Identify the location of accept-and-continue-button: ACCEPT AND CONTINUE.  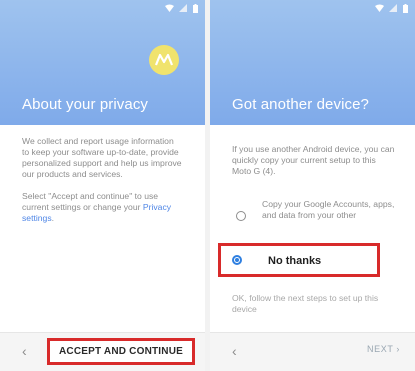
(121, 351).